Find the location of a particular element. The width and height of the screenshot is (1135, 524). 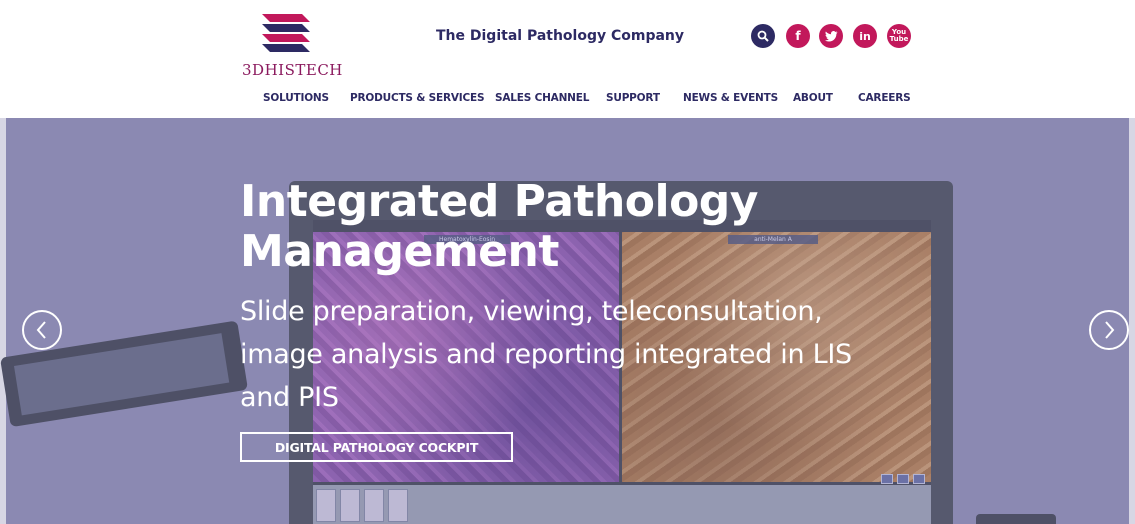

logo-wordmark: 3DHISTECH is located at coordinates (292, 70).